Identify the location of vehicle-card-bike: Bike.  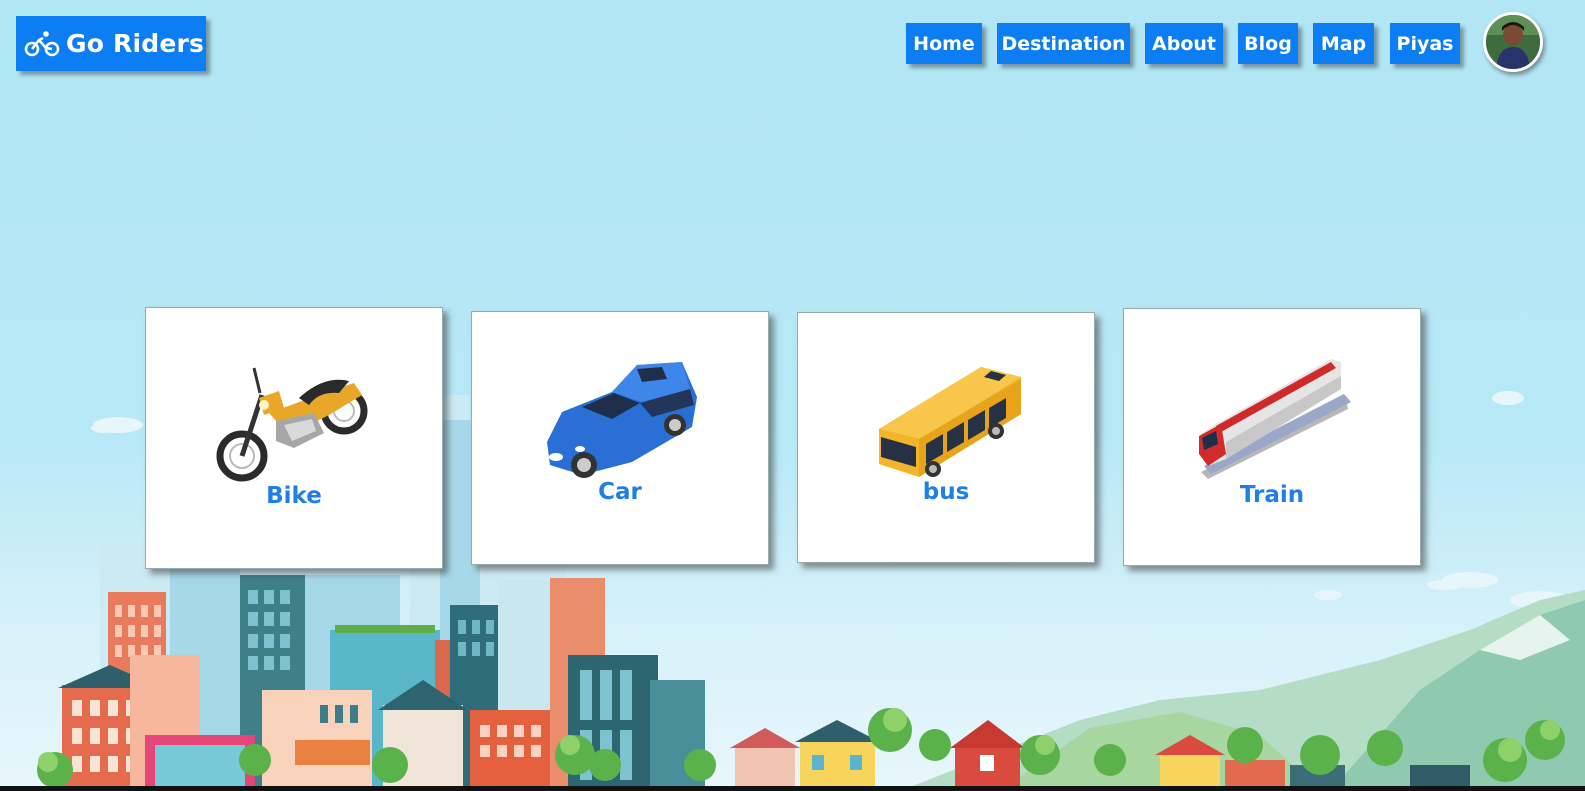
(294, 438).